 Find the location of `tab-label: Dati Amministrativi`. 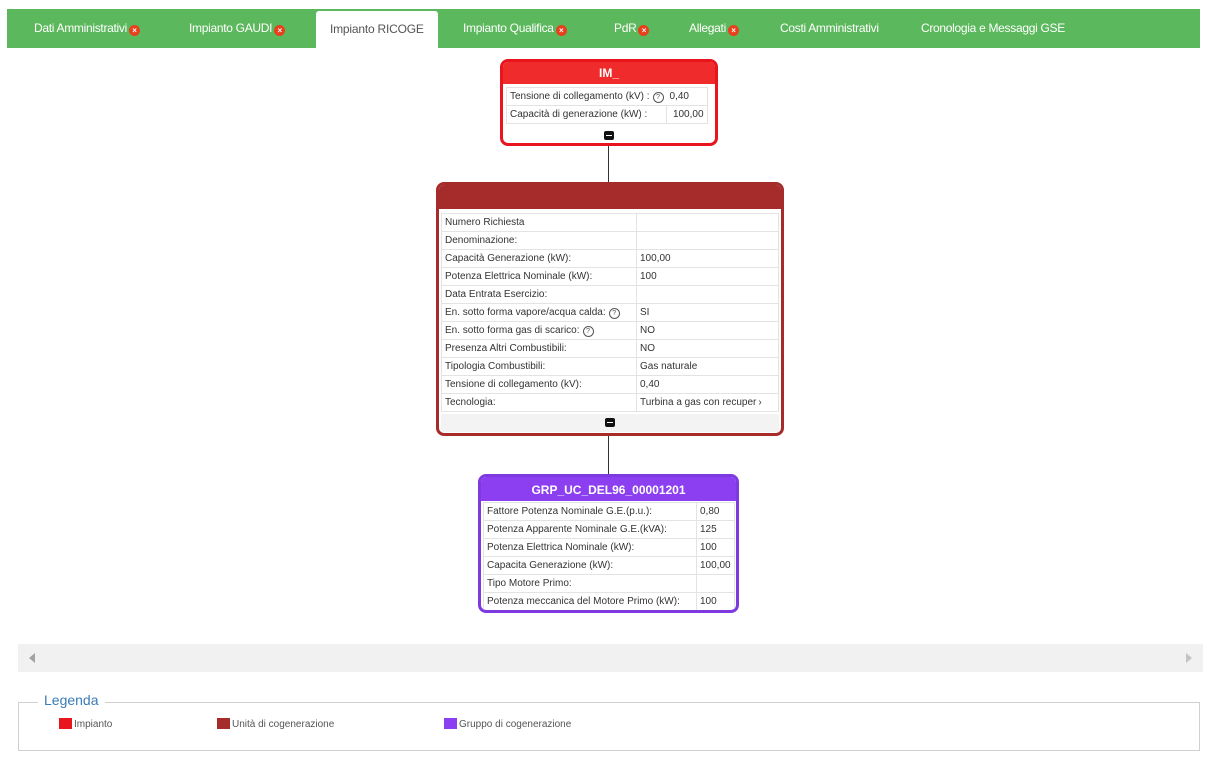

tab-label: Dati Amministrativi is located at coordinates (80, 28).